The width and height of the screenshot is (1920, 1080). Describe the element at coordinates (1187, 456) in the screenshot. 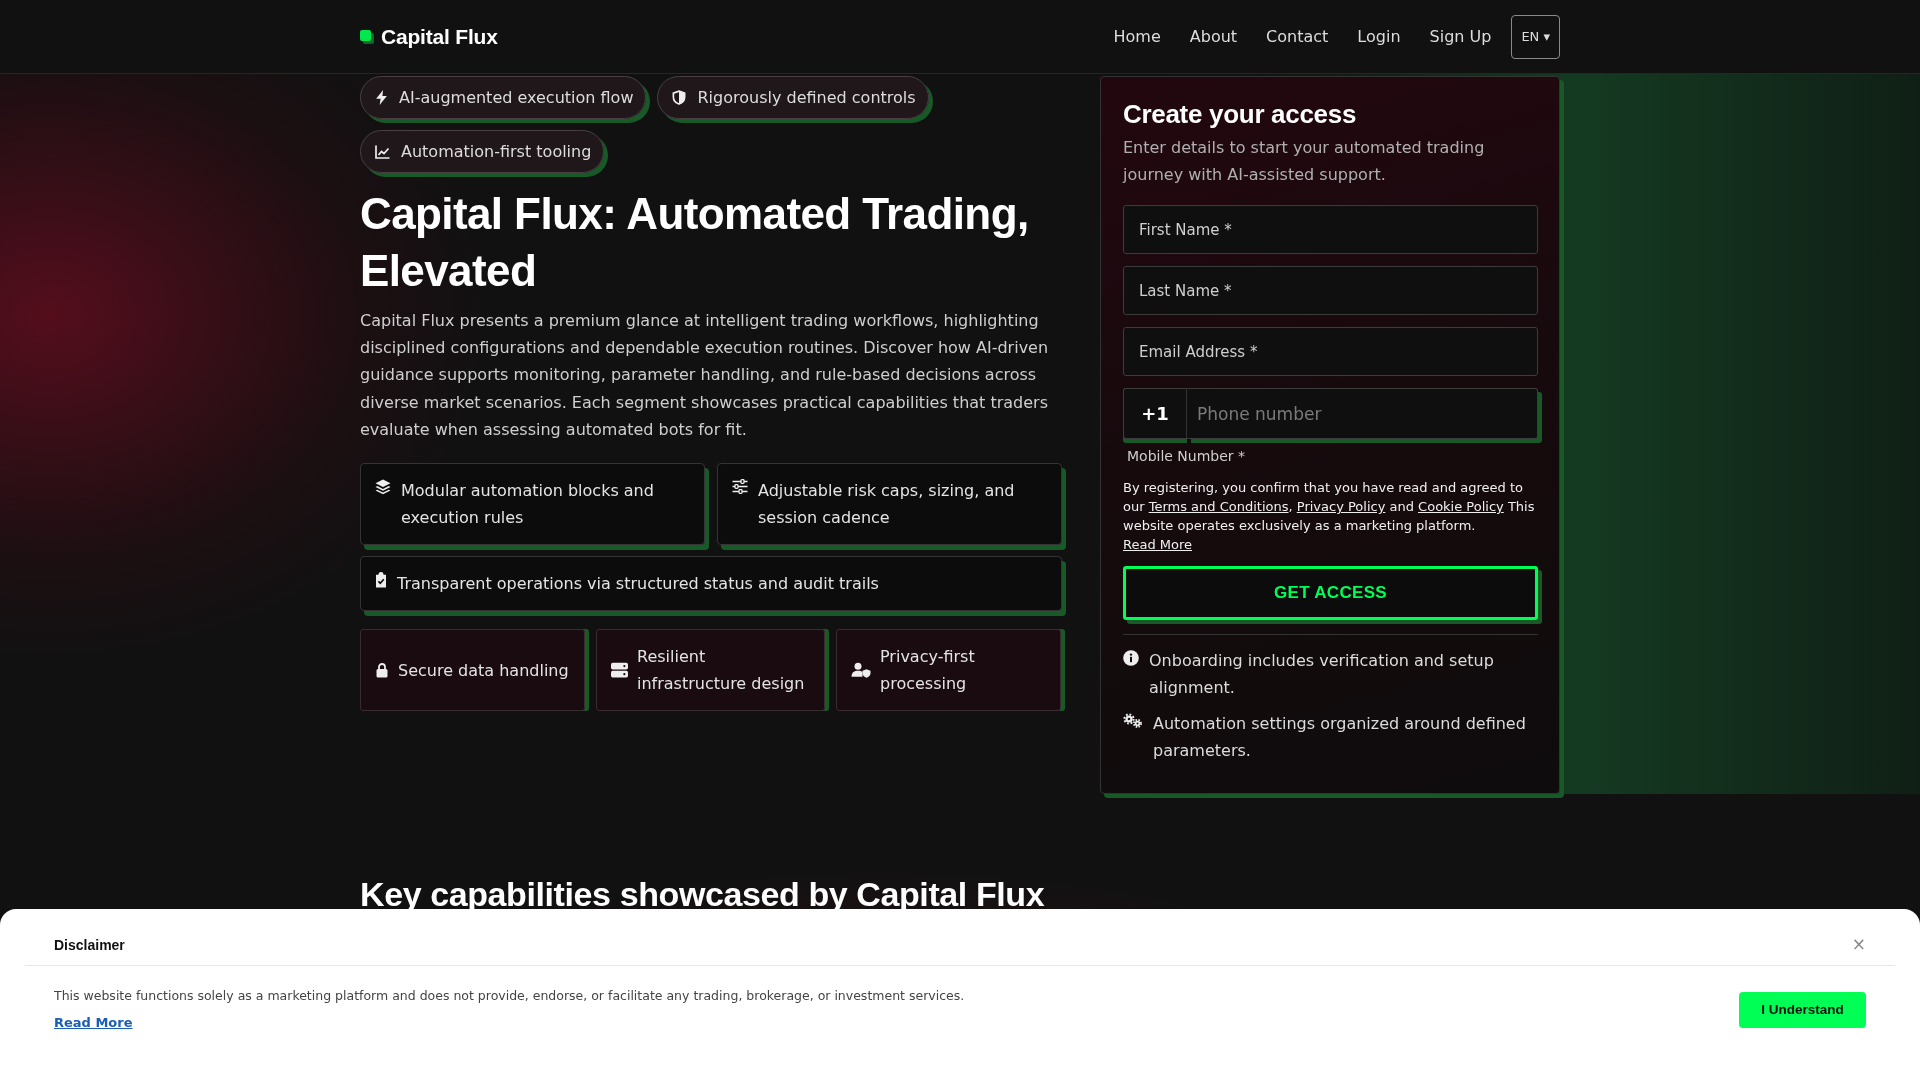

I see `phone-field-label: Mobile Number *` at that location.